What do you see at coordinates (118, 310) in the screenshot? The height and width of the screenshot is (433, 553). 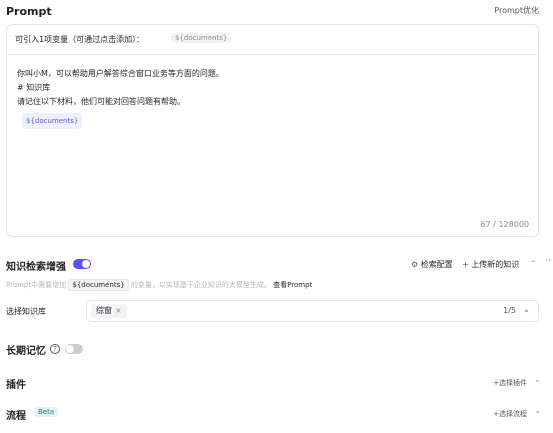 I see `close-icon: ×` at bounding box center [118, 310].